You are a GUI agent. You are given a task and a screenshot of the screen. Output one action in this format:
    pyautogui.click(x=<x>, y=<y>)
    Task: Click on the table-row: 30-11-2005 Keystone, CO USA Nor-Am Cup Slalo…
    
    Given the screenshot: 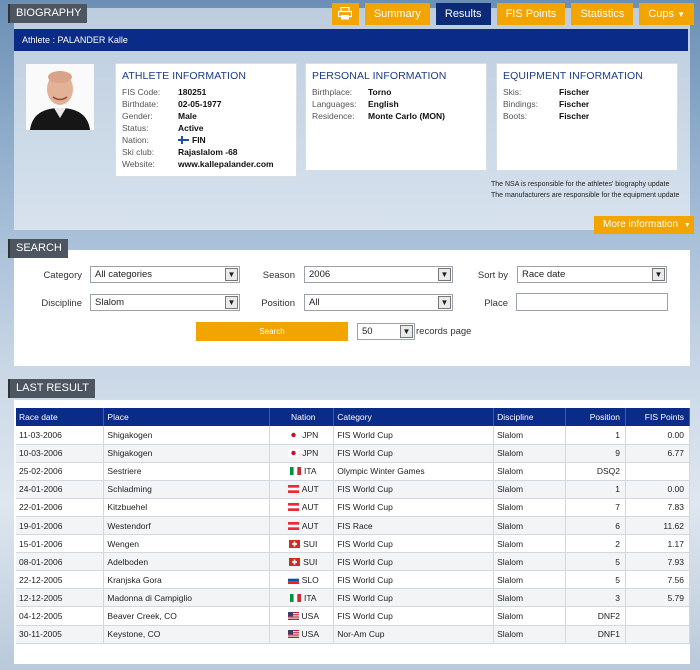 What is the action you would take?
    pyautogui.click(x=353, y=634)
    